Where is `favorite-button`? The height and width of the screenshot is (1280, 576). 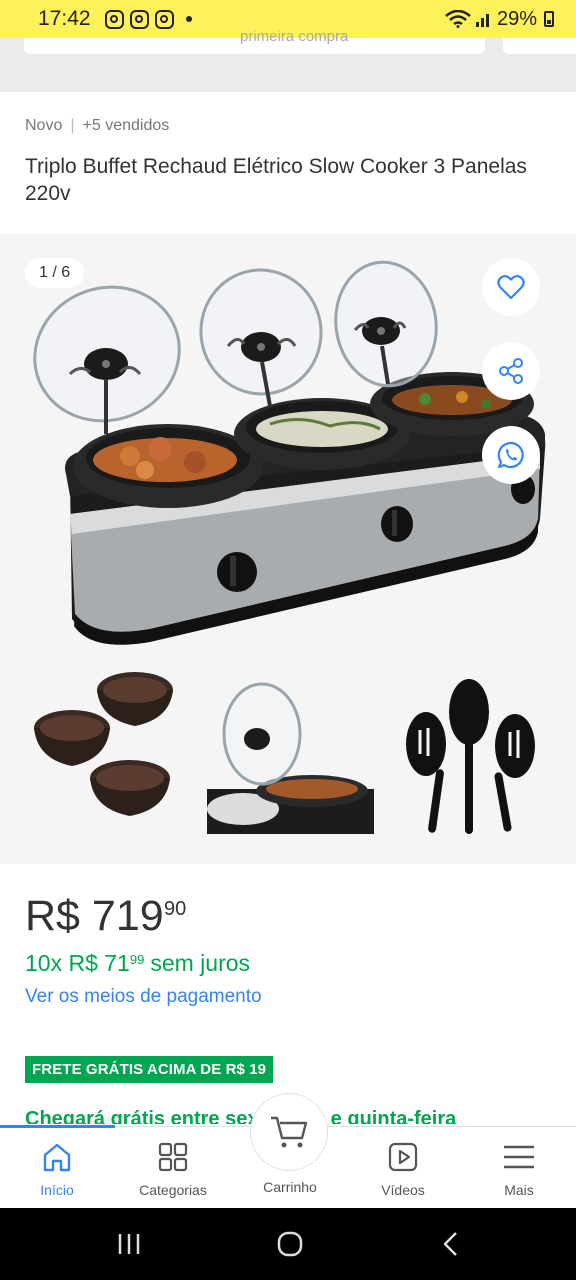 favorite-button is located at coordinates (511, 287).